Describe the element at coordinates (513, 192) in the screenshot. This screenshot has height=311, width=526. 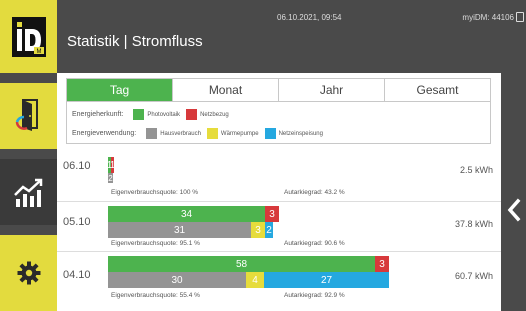
I see `right-rail` at that location.